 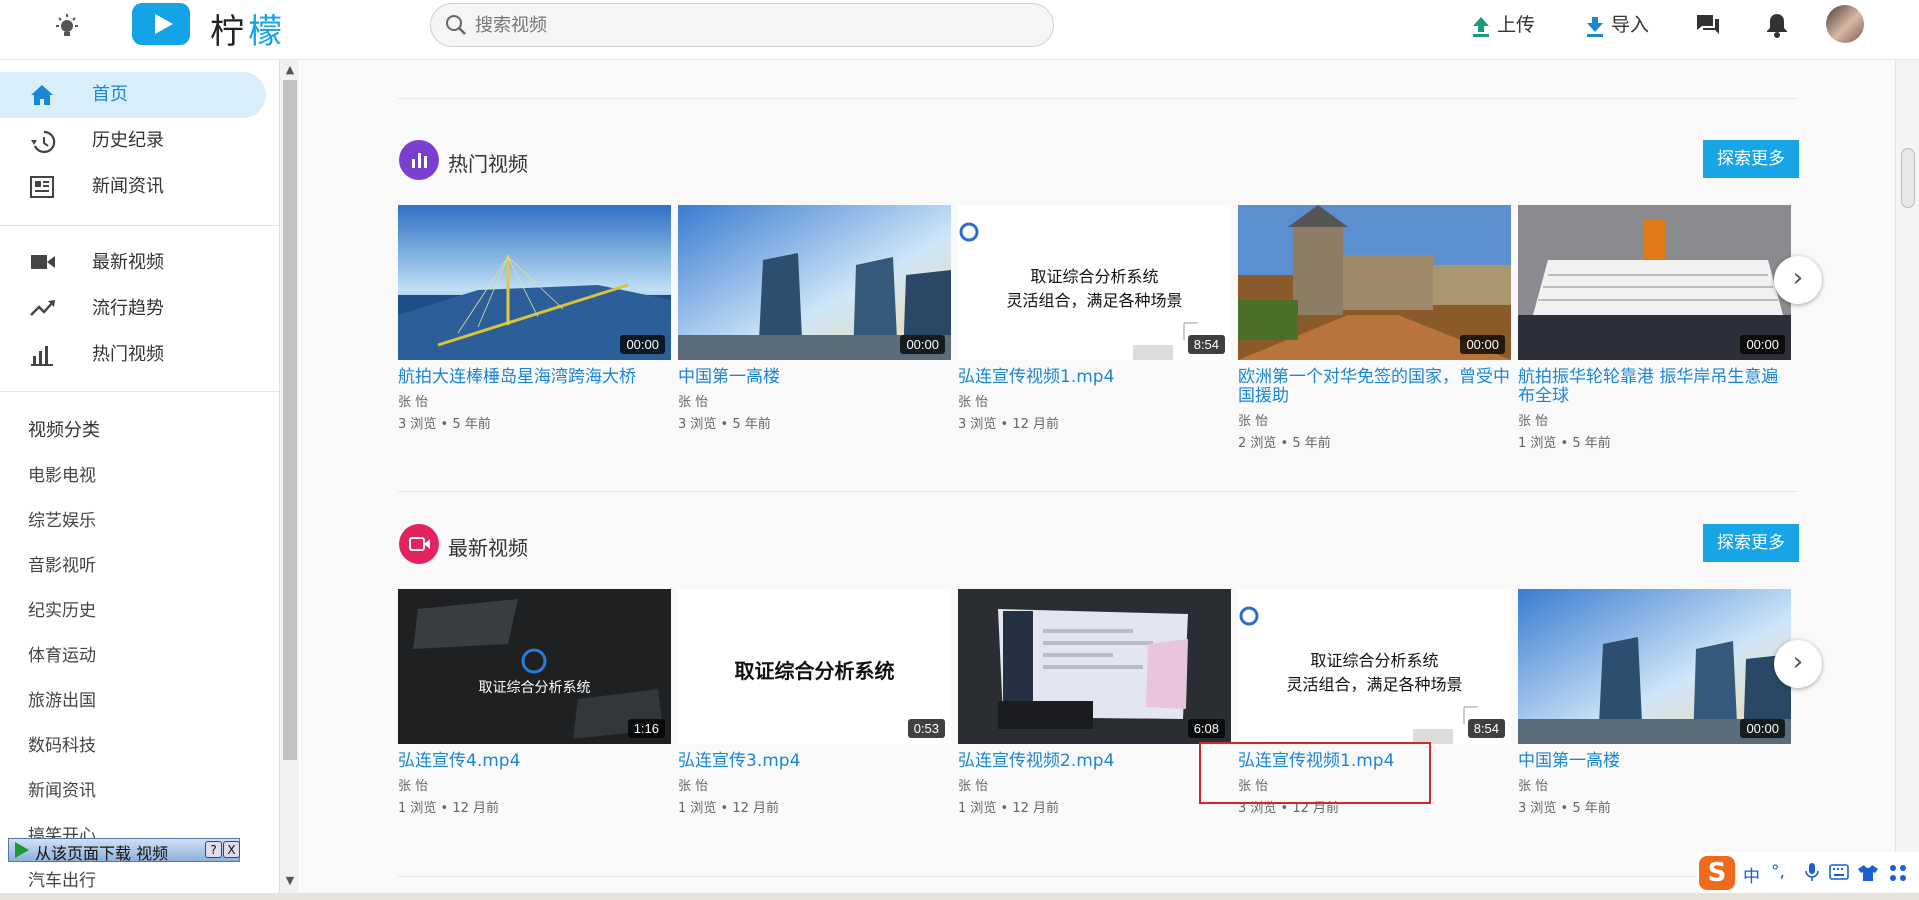 What do you see at coordinates (290, 70) in the screenshot?
I see `scroll-up-arrow-icon: ▲` at bounding box center [290, 70].